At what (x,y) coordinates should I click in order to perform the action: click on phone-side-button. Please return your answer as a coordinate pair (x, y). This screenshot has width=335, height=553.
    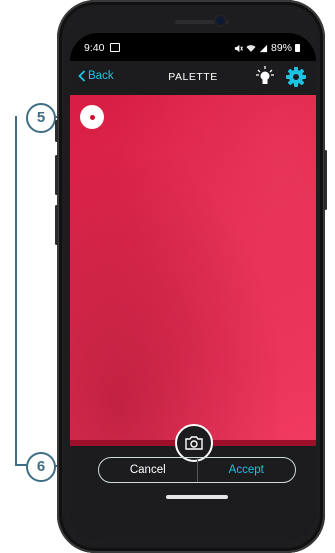
    Looking at the image, I should click on (56, 131).